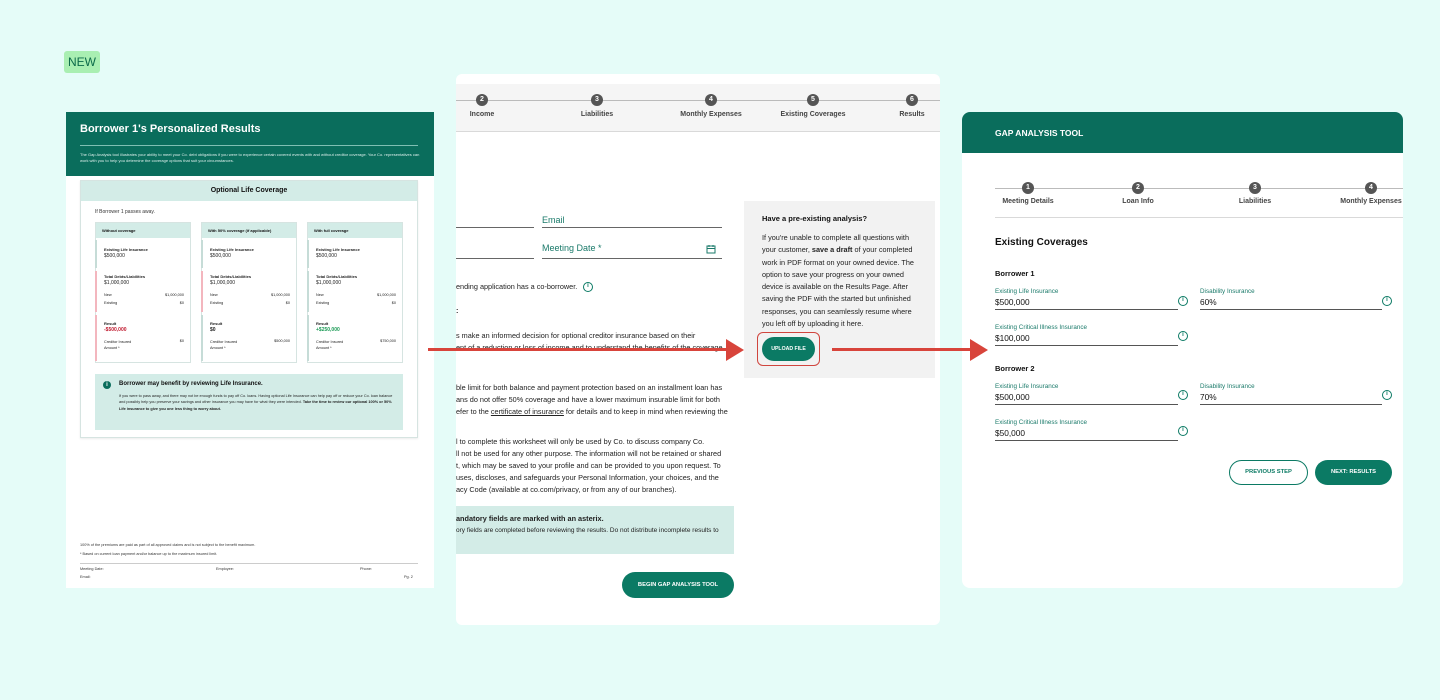  What do you see at coordinates (181, 341) in the screenshot?
I see `cia-value: $0` at bounding box center [181, 341].